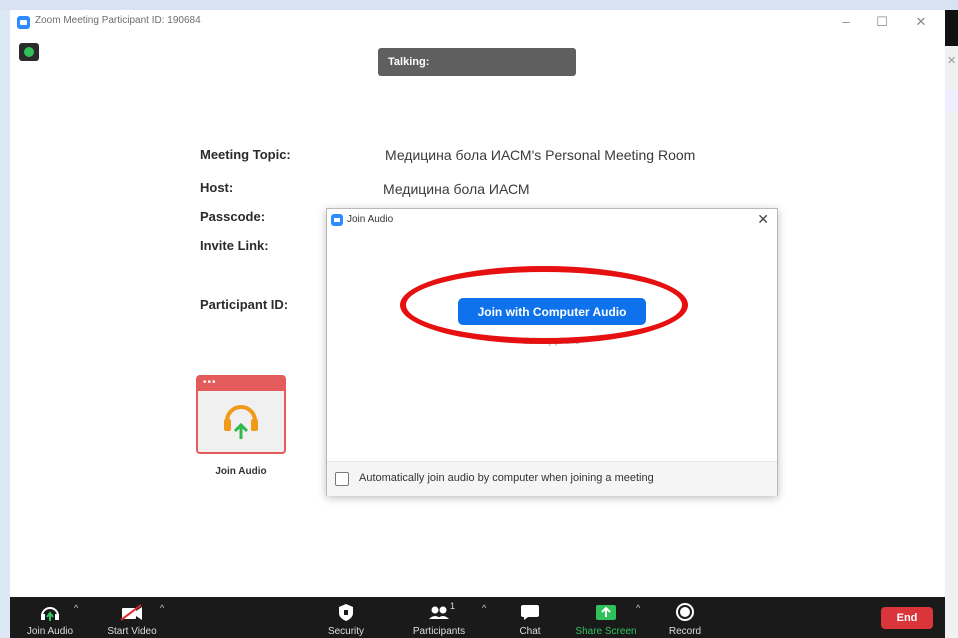  What do you see at coordinates (477, 62) in the screenshot?
I see `talking-indicator: Talking:` at bounding box center [477, 62].